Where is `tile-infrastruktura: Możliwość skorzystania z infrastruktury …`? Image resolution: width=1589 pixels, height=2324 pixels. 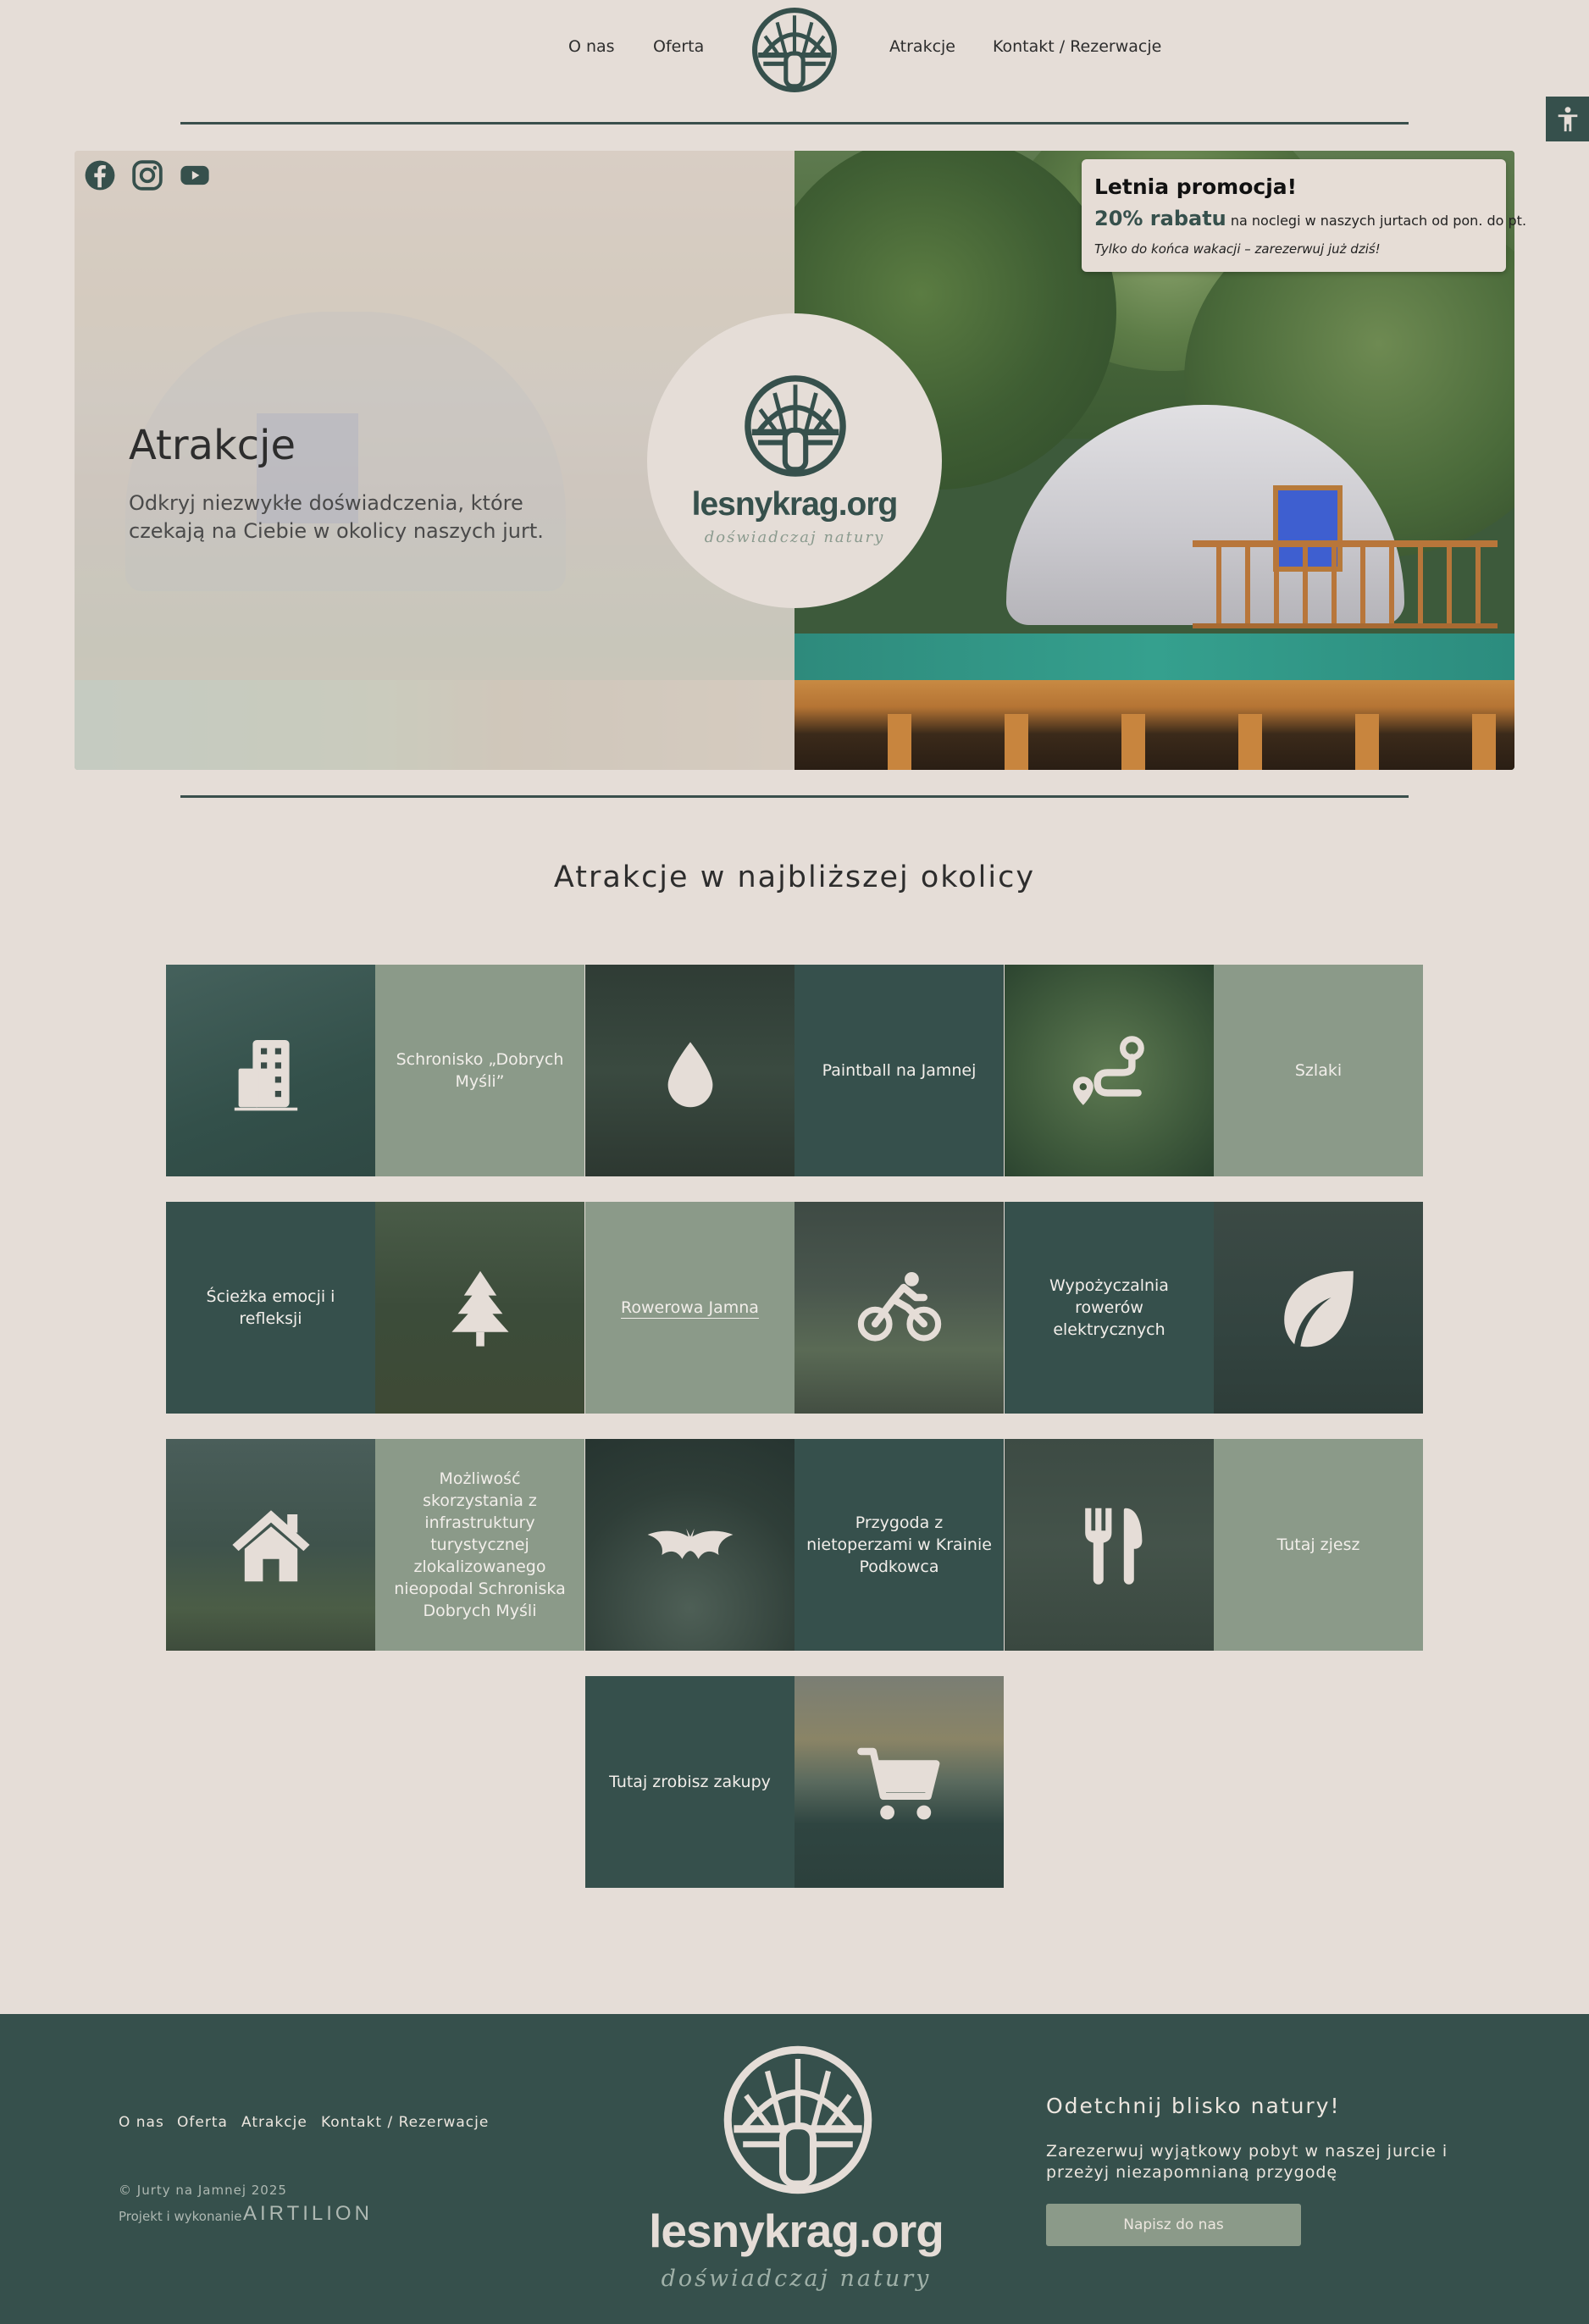 tile-infrastruktura: Możliwość skorzystania z infrastruktury … is located at coordinates (479, 1545).